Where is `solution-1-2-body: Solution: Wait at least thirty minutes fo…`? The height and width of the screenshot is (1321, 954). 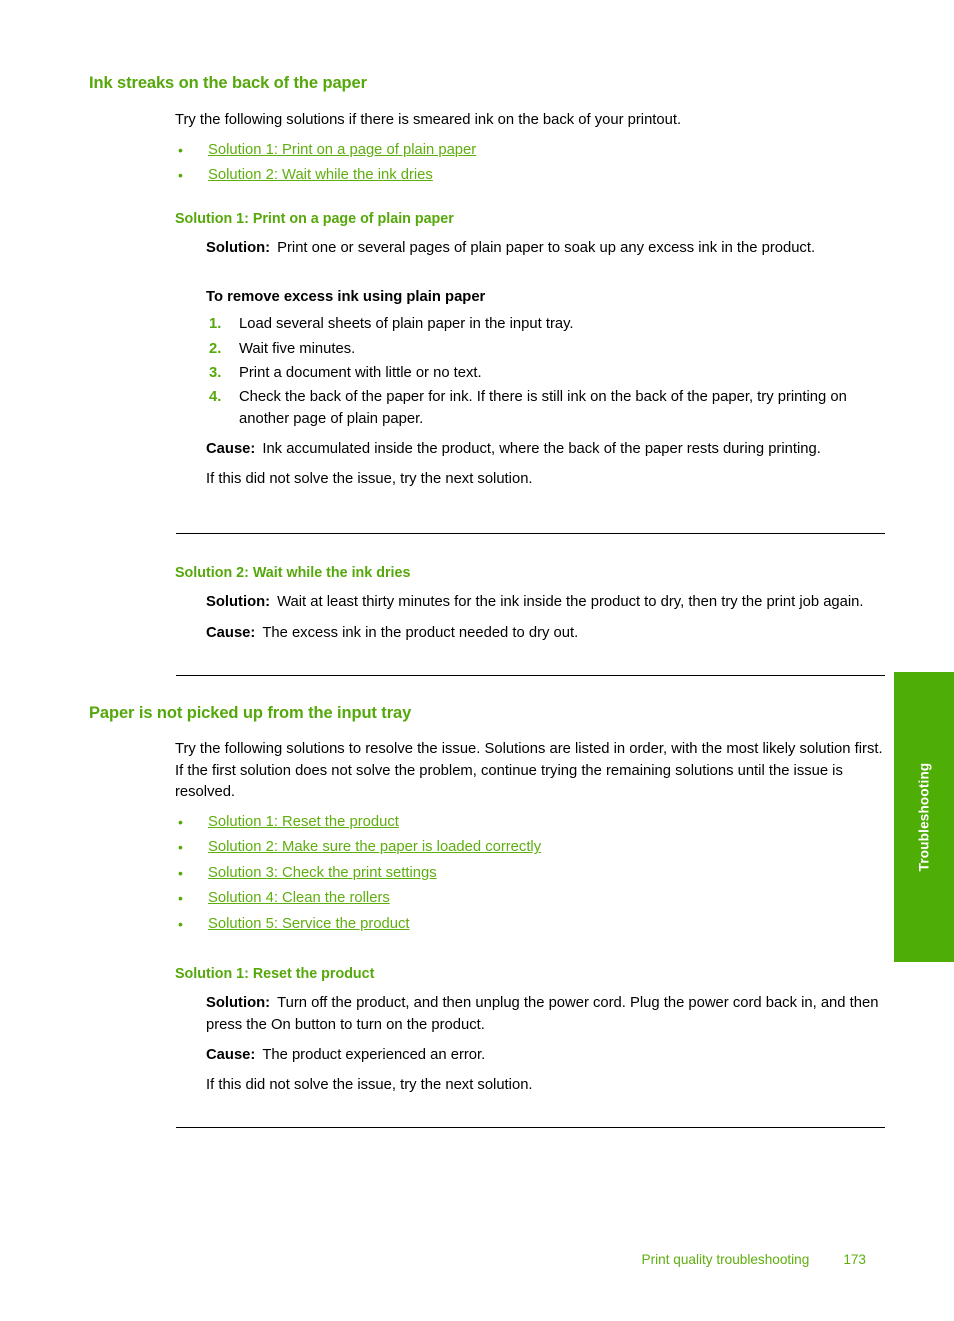 solution-1-2-body: Solution: Wait at least thirty minutes fo… is located at coordinates (546, 617).